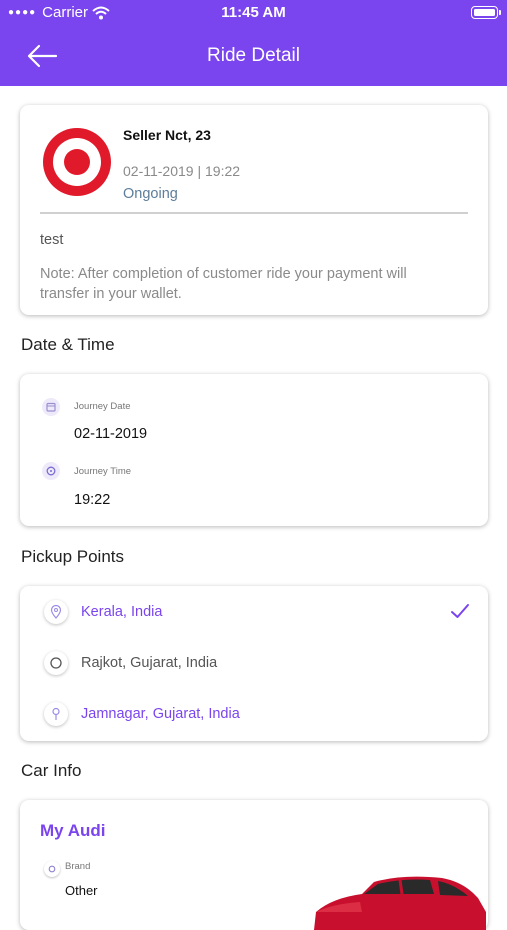 Image resolution: width=507 pixels, height=930 pixels. I want to click on journey-time-value: 19:22, so click(92, 500).